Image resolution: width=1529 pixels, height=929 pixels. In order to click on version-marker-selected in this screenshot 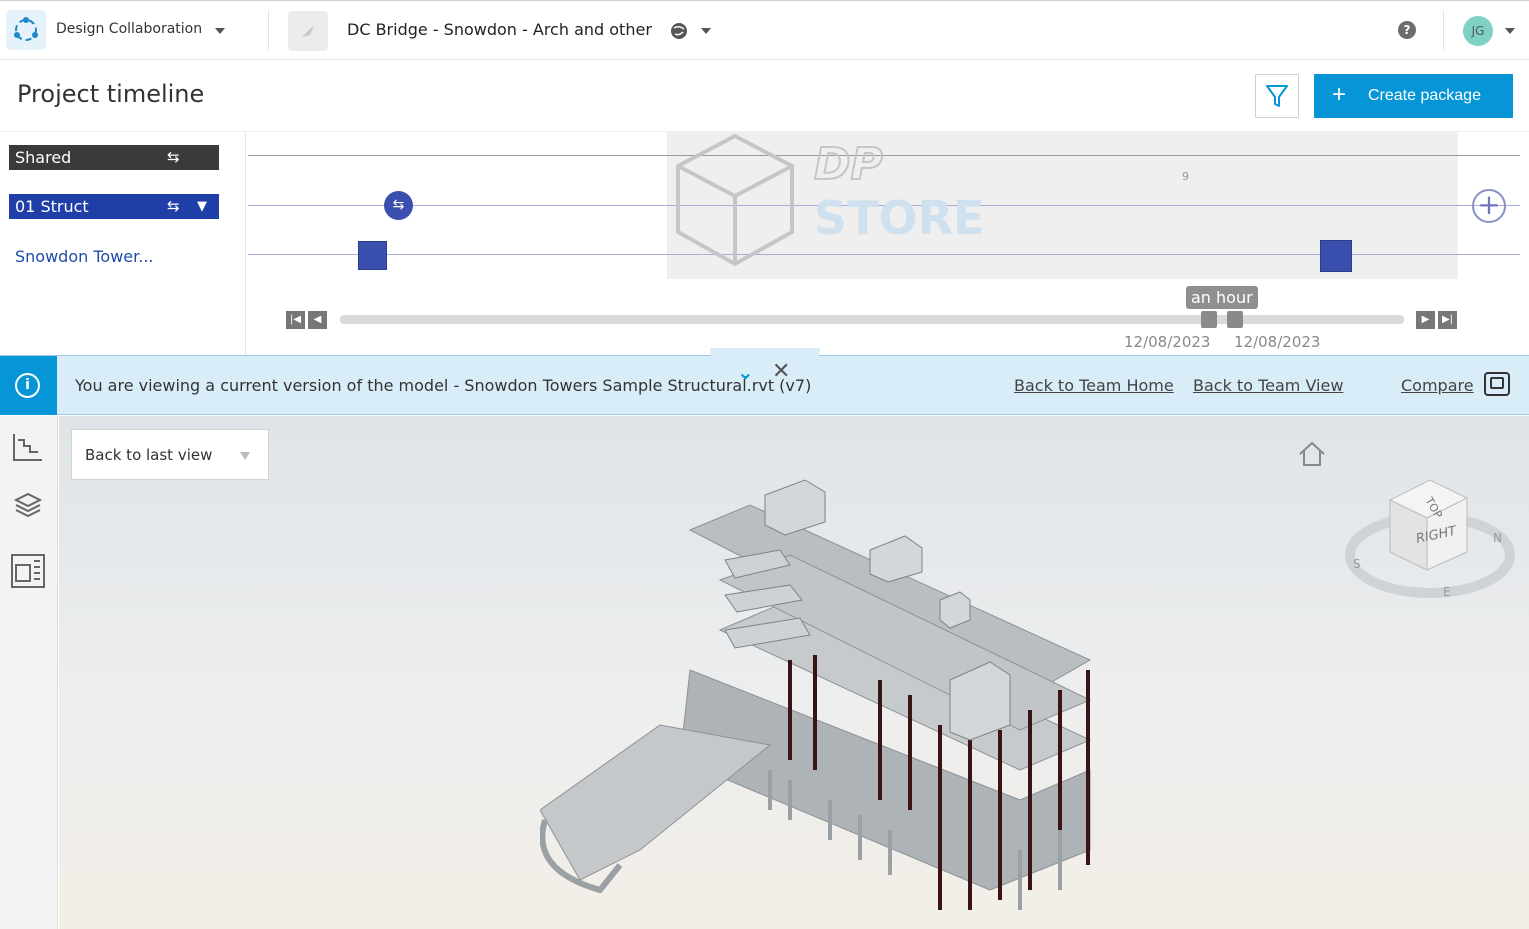, I will do `click(1336, 256)`.